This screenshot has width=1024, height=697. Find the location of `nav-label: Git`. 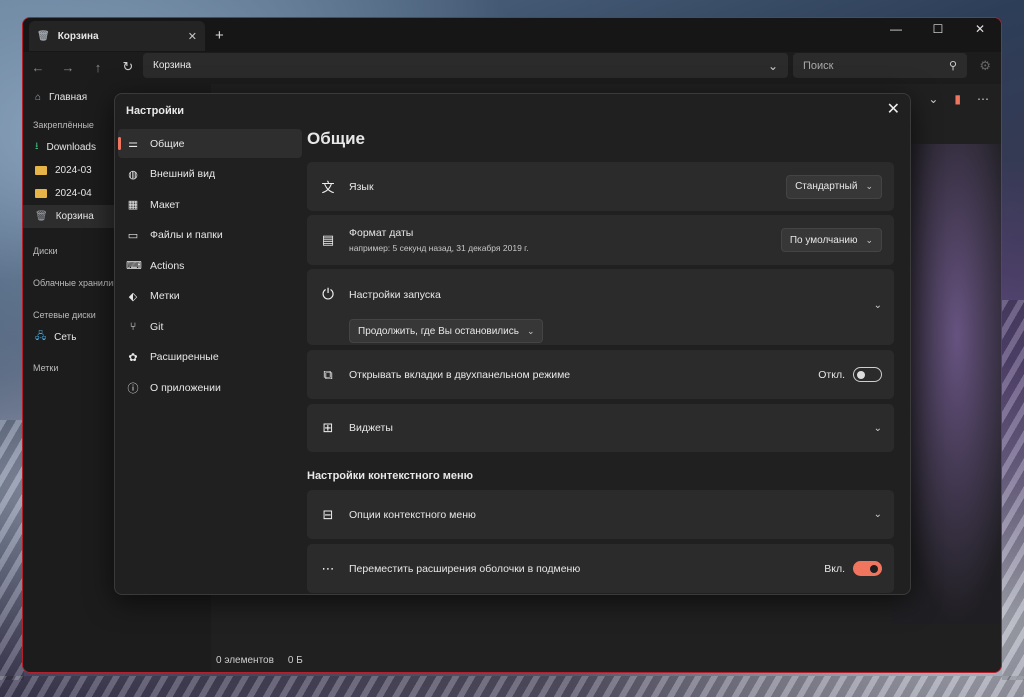

nav-label: Git is located at coordinates (157, 326).